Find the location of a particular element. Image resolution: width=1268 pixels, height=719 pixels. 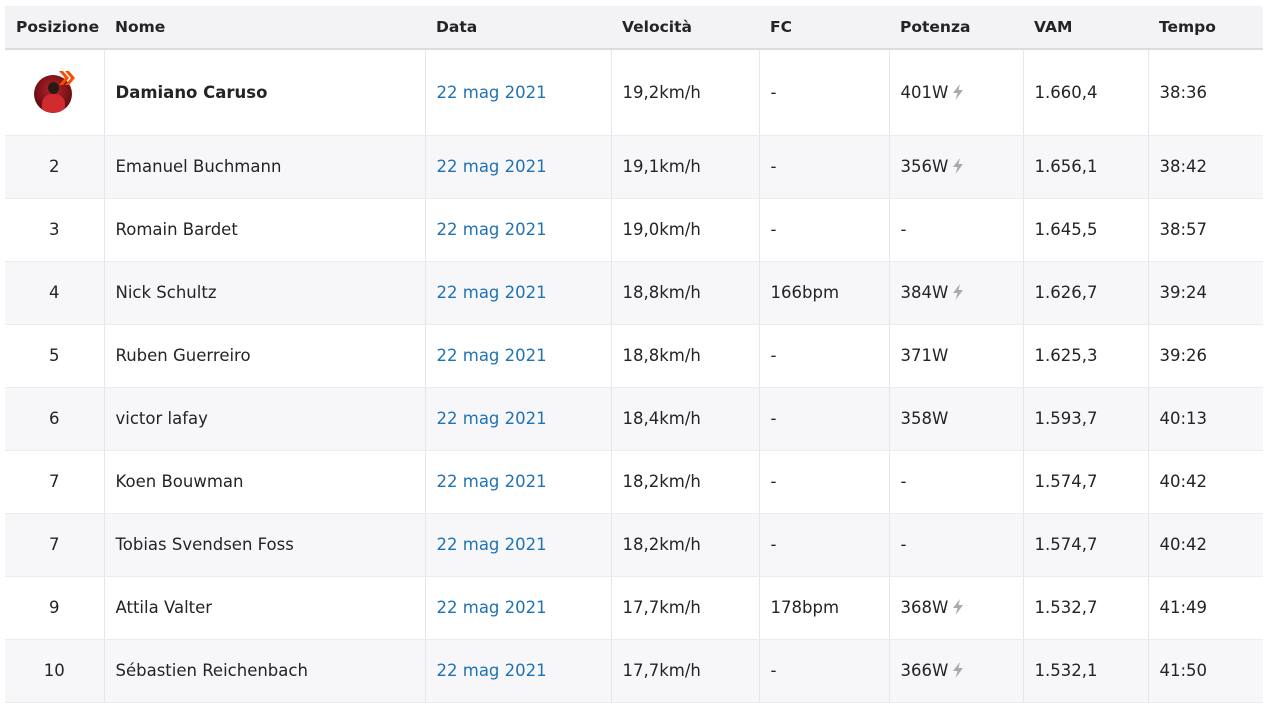

athlete-name: Nick Schultz is located at coordinates (265, 293).